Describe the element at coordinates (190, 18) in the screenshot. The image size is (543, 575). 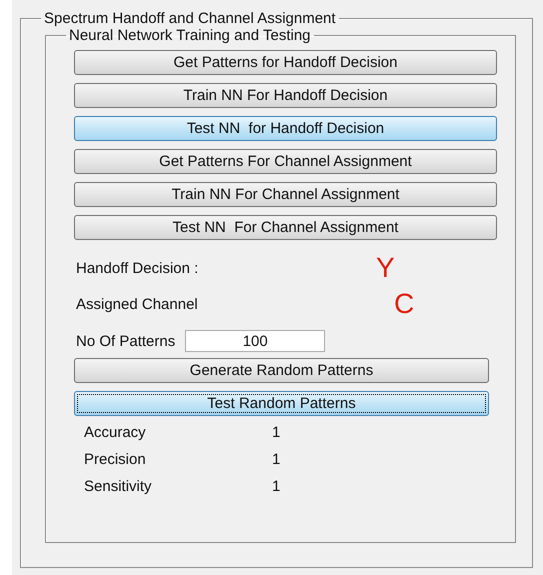
I see `panel-title: Spectrum Handoff and Channel Assignment` at that location.